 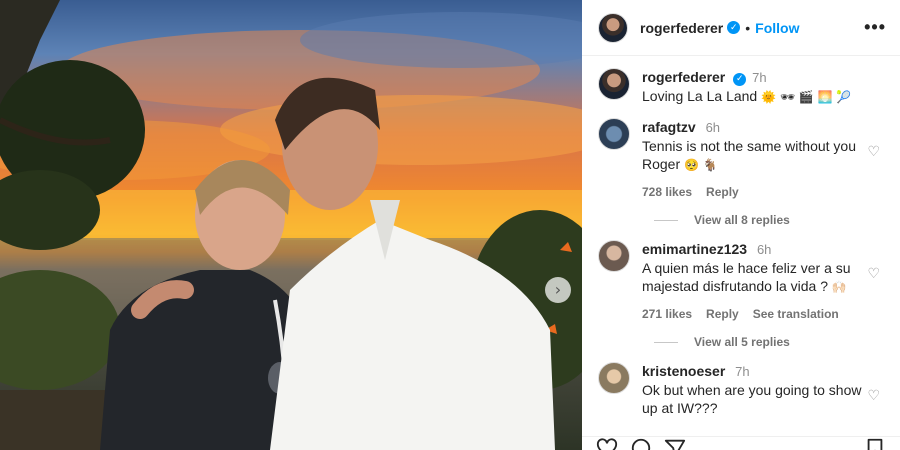 What do you see at coordinates (875, 443) in the screenshot?
I see `bookmark-icon` at bounding box center [875, 443].